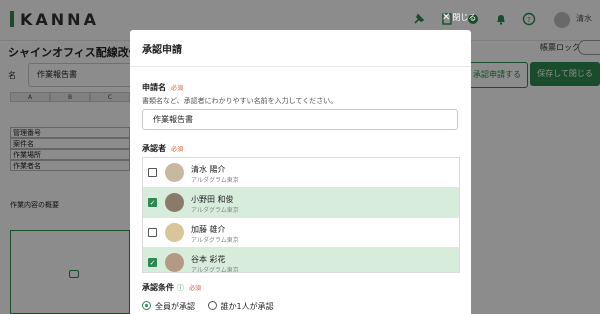  Describe the element at coordinates (300, 119) in the screenshot. I see `request-name-input: 作業報告書` at that location.